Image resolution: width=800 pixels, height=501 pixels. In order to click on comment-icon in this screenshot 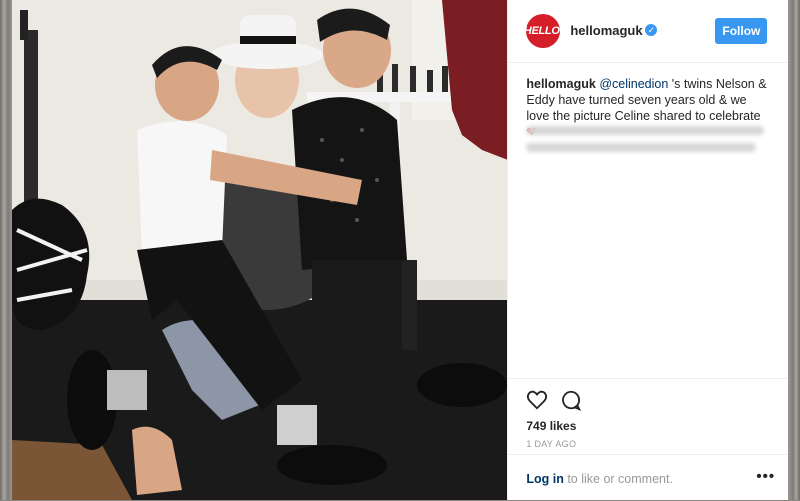, I will do `click(571, 400)`.